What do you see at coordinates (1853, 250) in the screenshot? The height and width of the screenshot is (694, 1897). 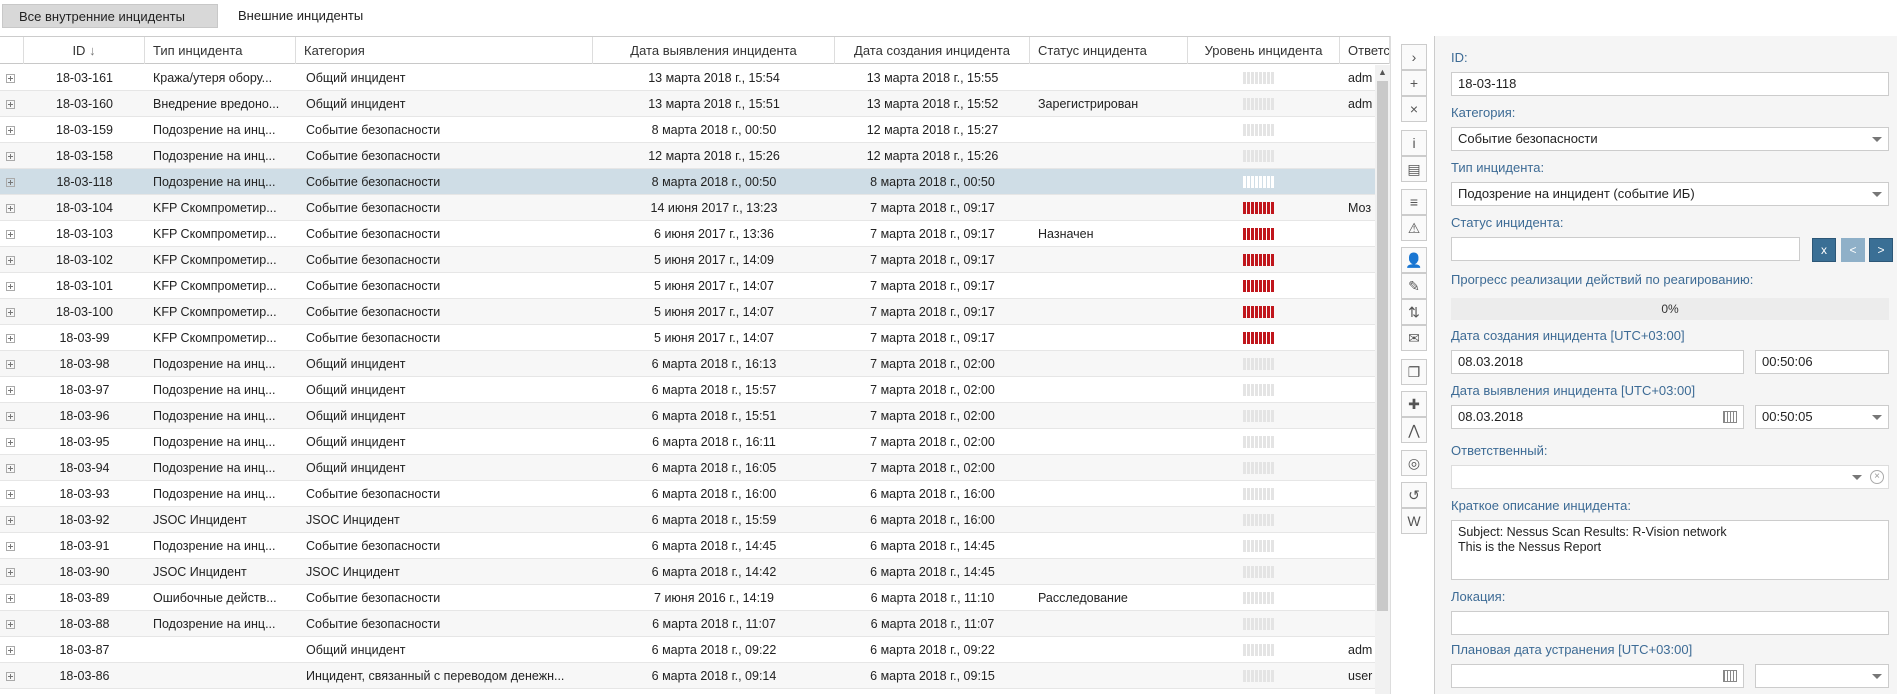 I see `status-prev-button: <` at bounding box center [1853, 250].